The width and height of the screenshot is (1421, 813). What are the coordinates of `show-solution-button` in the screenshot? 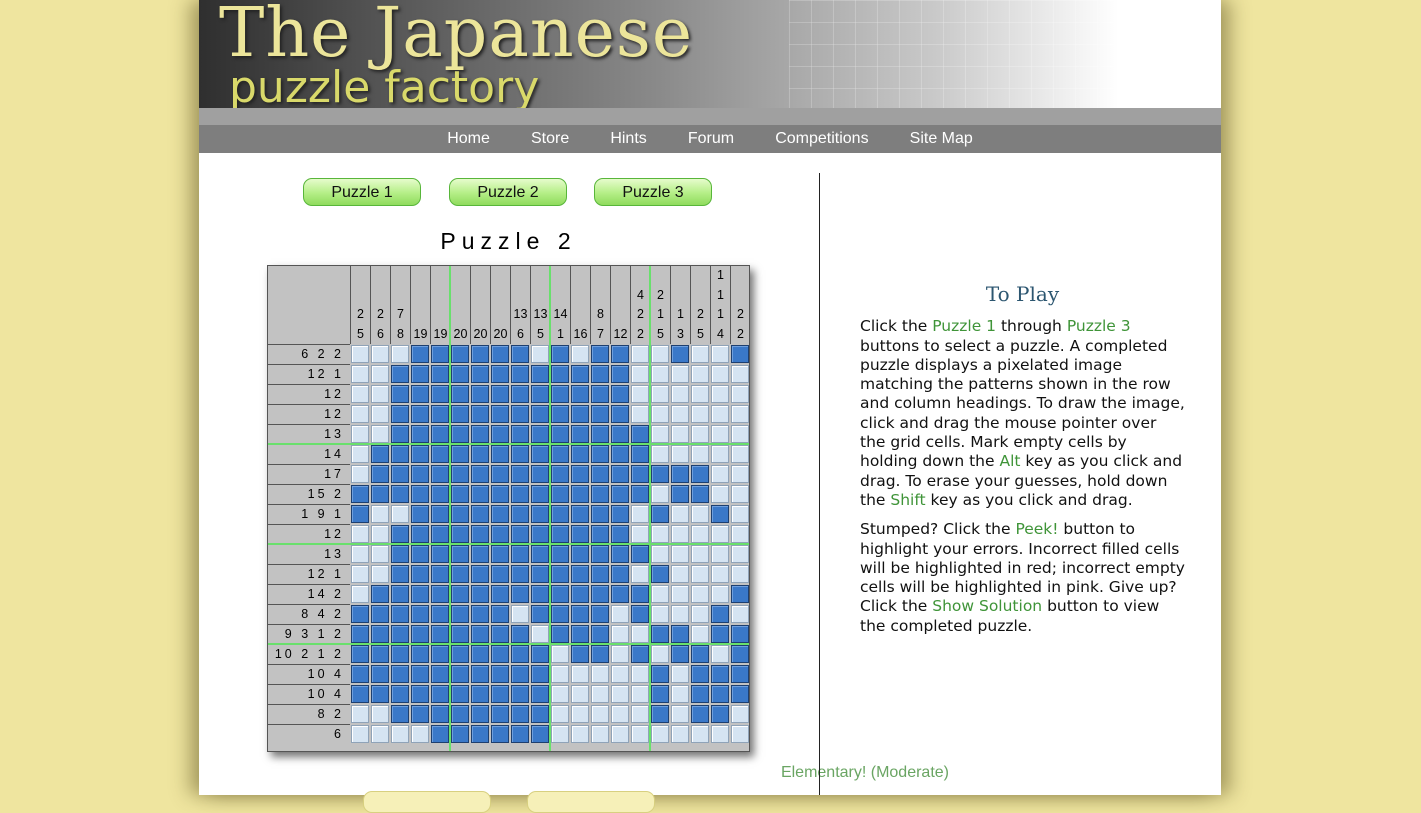 It's located at (591, 802).